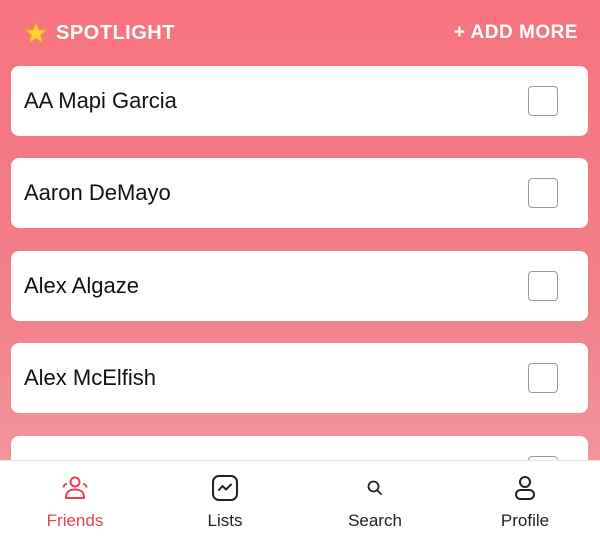 The image size is (600, 550). I want to click on tab-profile: Profile, so click(525, 505).